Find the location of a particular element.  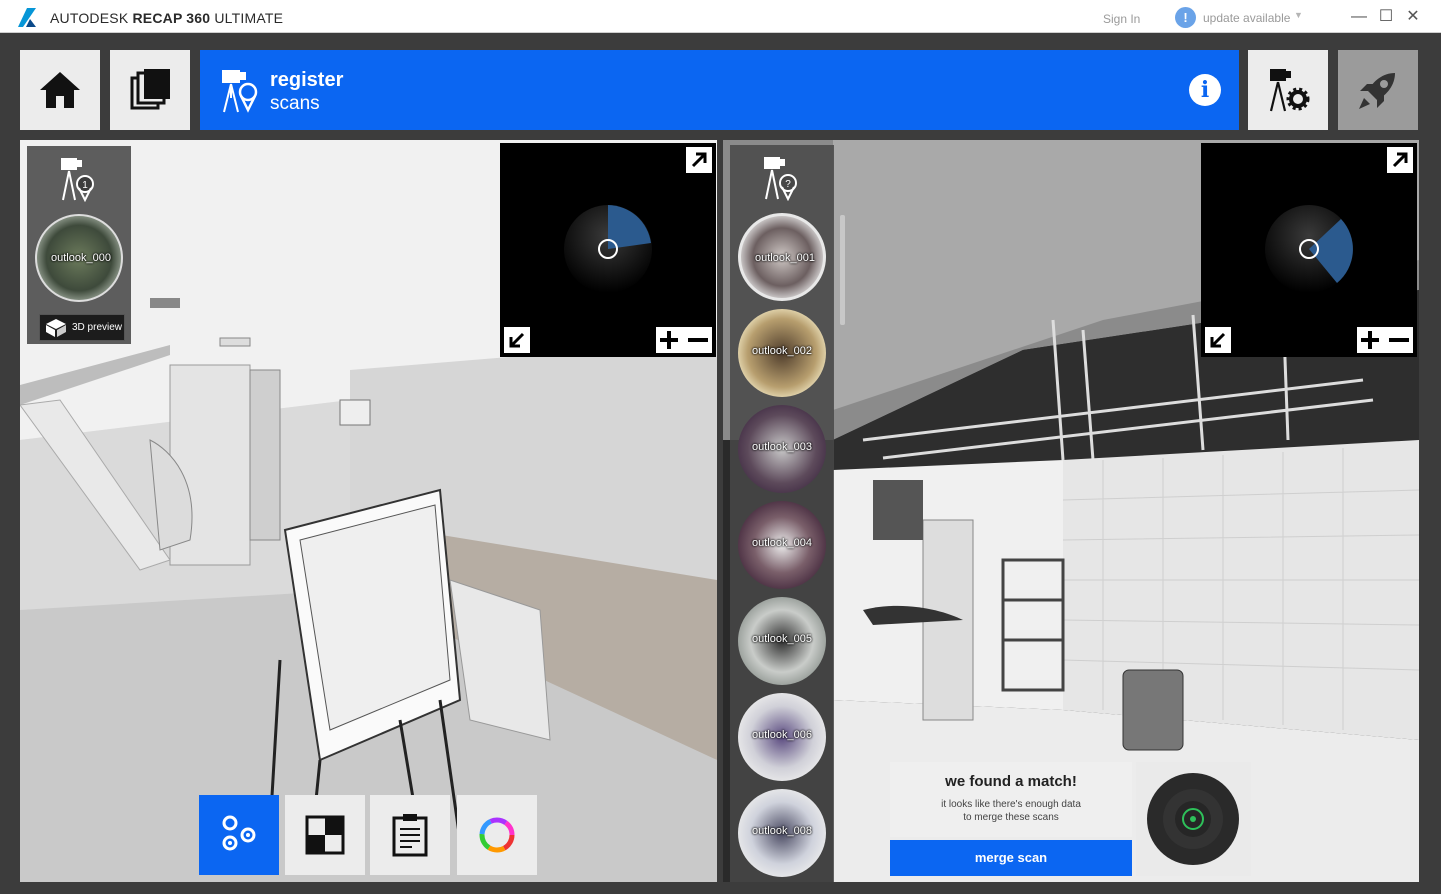

product-name: RECAP 360 is located at coordinates (171, 18).